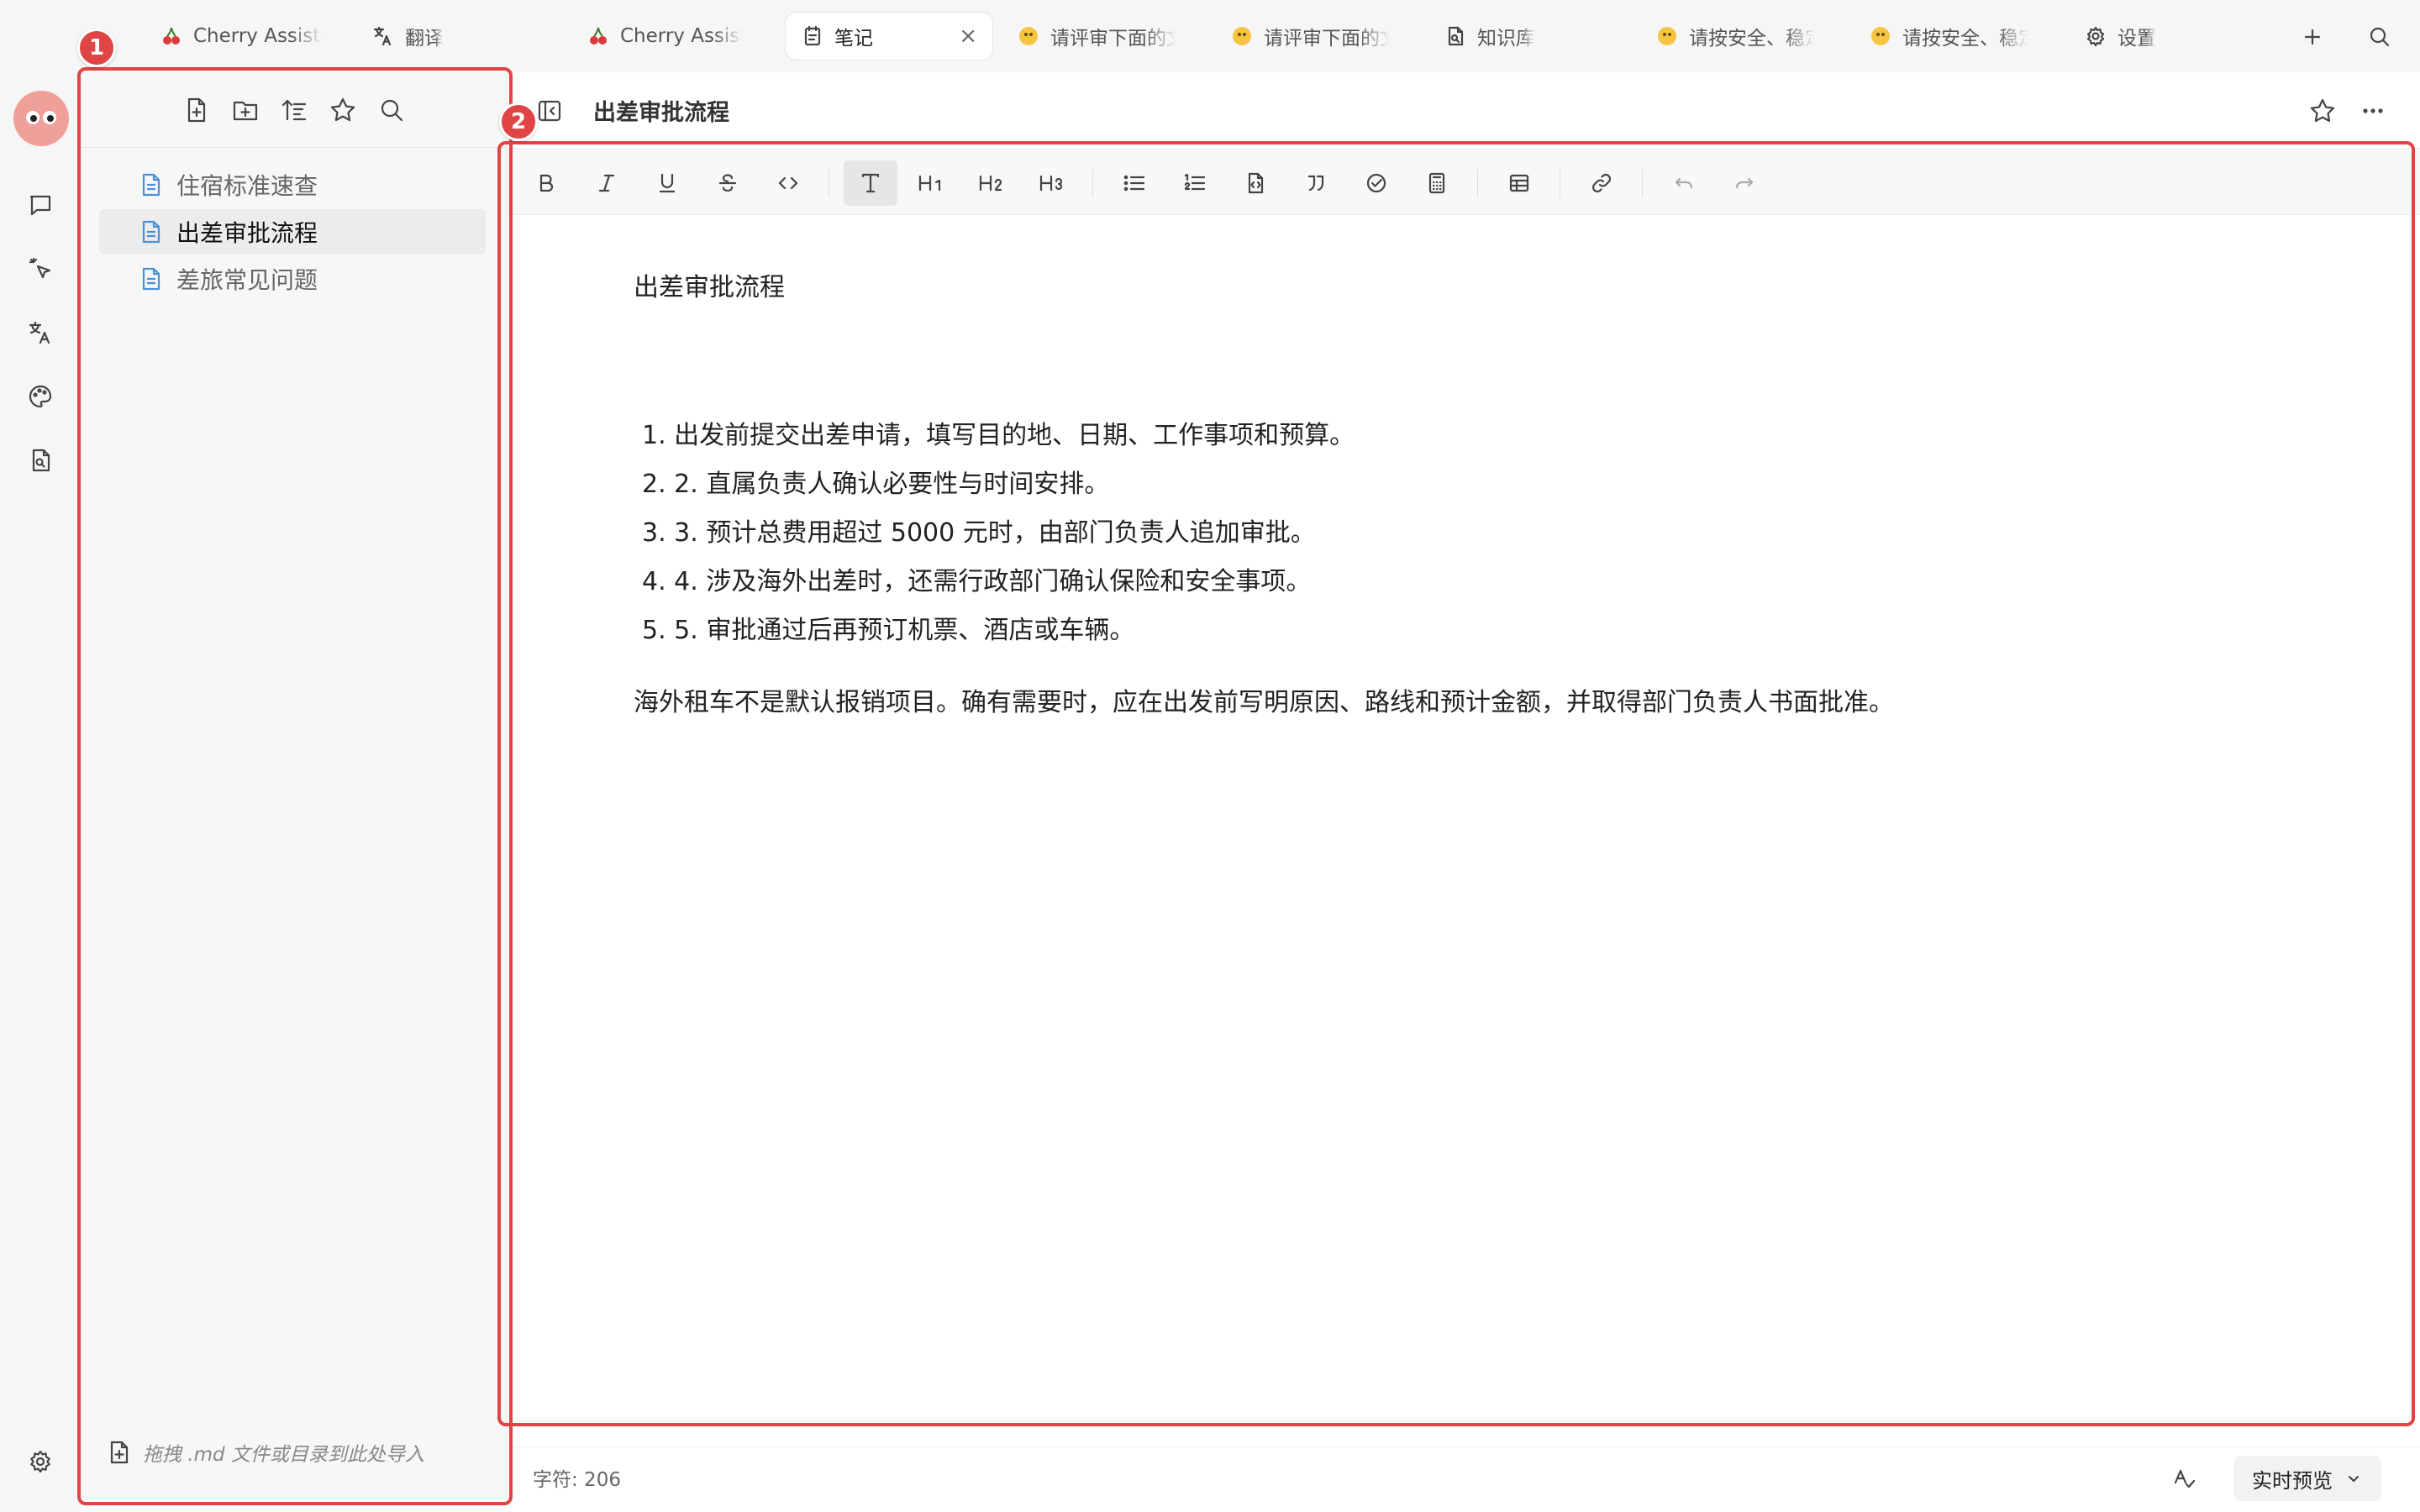 Image resolution: width=2420 pixels, height=1512 pixels. Describe the element at coordinates (2307, 1478) in the screenshot. I see `preview-mode-select: 实时预览` at that location.